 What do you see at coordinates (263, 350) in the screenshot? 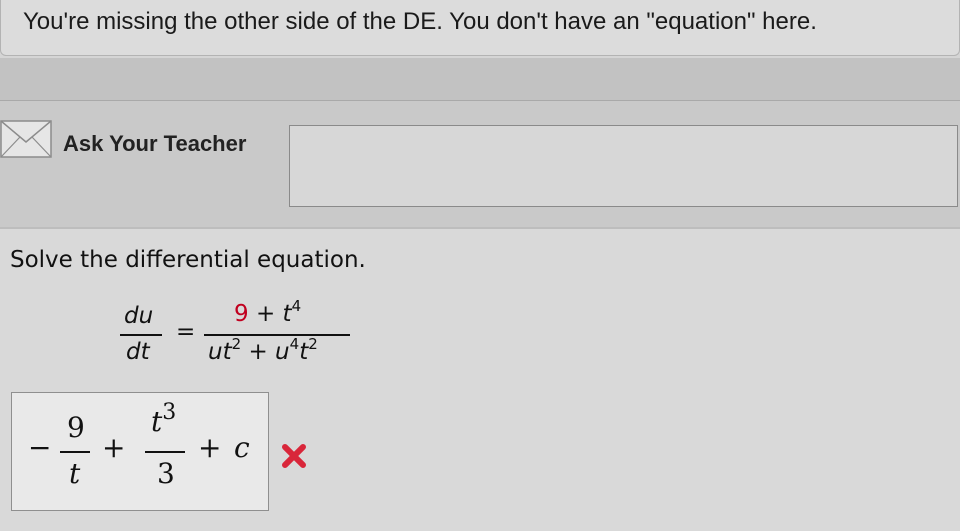
I see `rhs-denominator: ut2 + u4t2` at bounding box center [263, 350].